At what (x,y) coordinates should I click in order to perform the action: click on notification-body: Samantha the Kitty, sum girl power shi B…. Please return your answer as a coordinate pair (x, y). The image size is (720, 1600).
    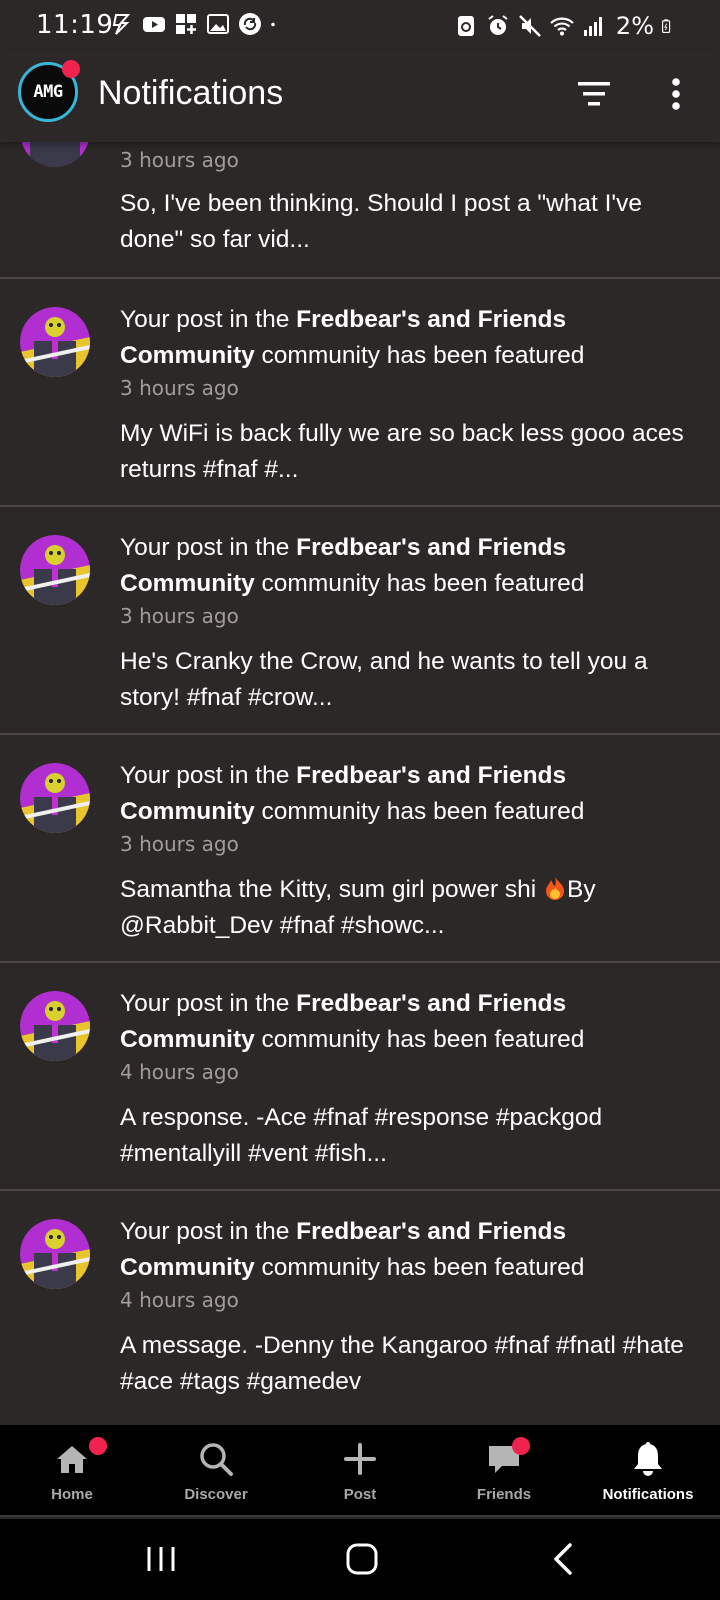
    Looking at the image, I should click on (410, 908).